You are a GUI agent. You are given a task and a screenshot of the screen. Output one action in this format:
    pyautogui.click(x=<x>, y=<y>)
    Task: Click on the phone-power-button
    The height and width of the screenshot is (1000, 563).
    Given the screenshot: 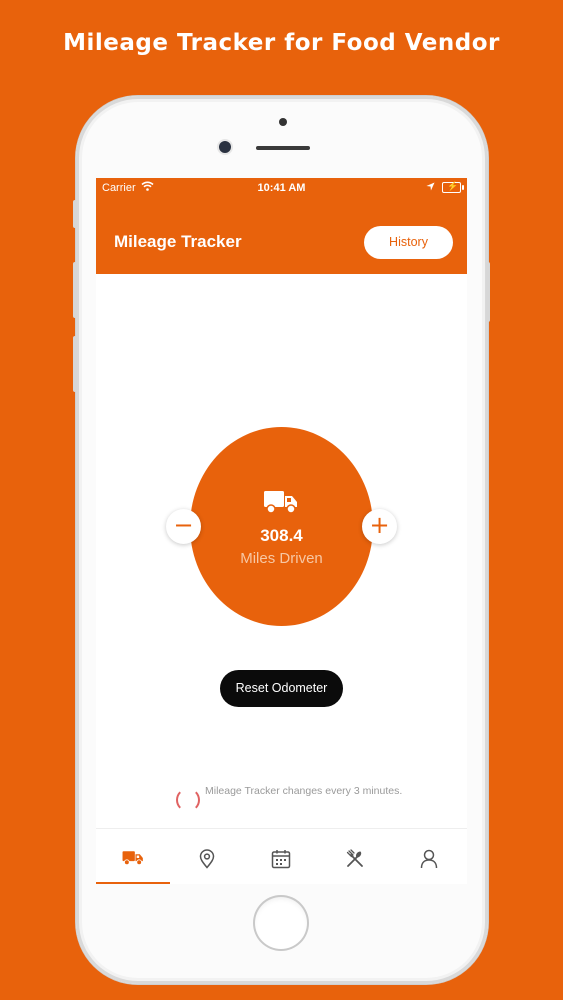 What is the action you would take?
    pyautogui.click(x=488, y=292)
    